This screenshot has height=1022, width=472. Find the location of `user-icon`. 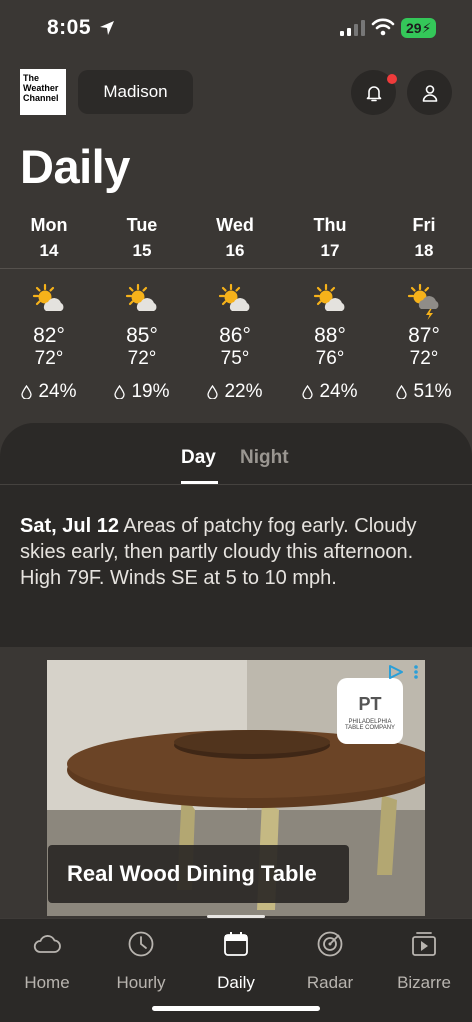

user-icon is located at coordinates (429, 93).